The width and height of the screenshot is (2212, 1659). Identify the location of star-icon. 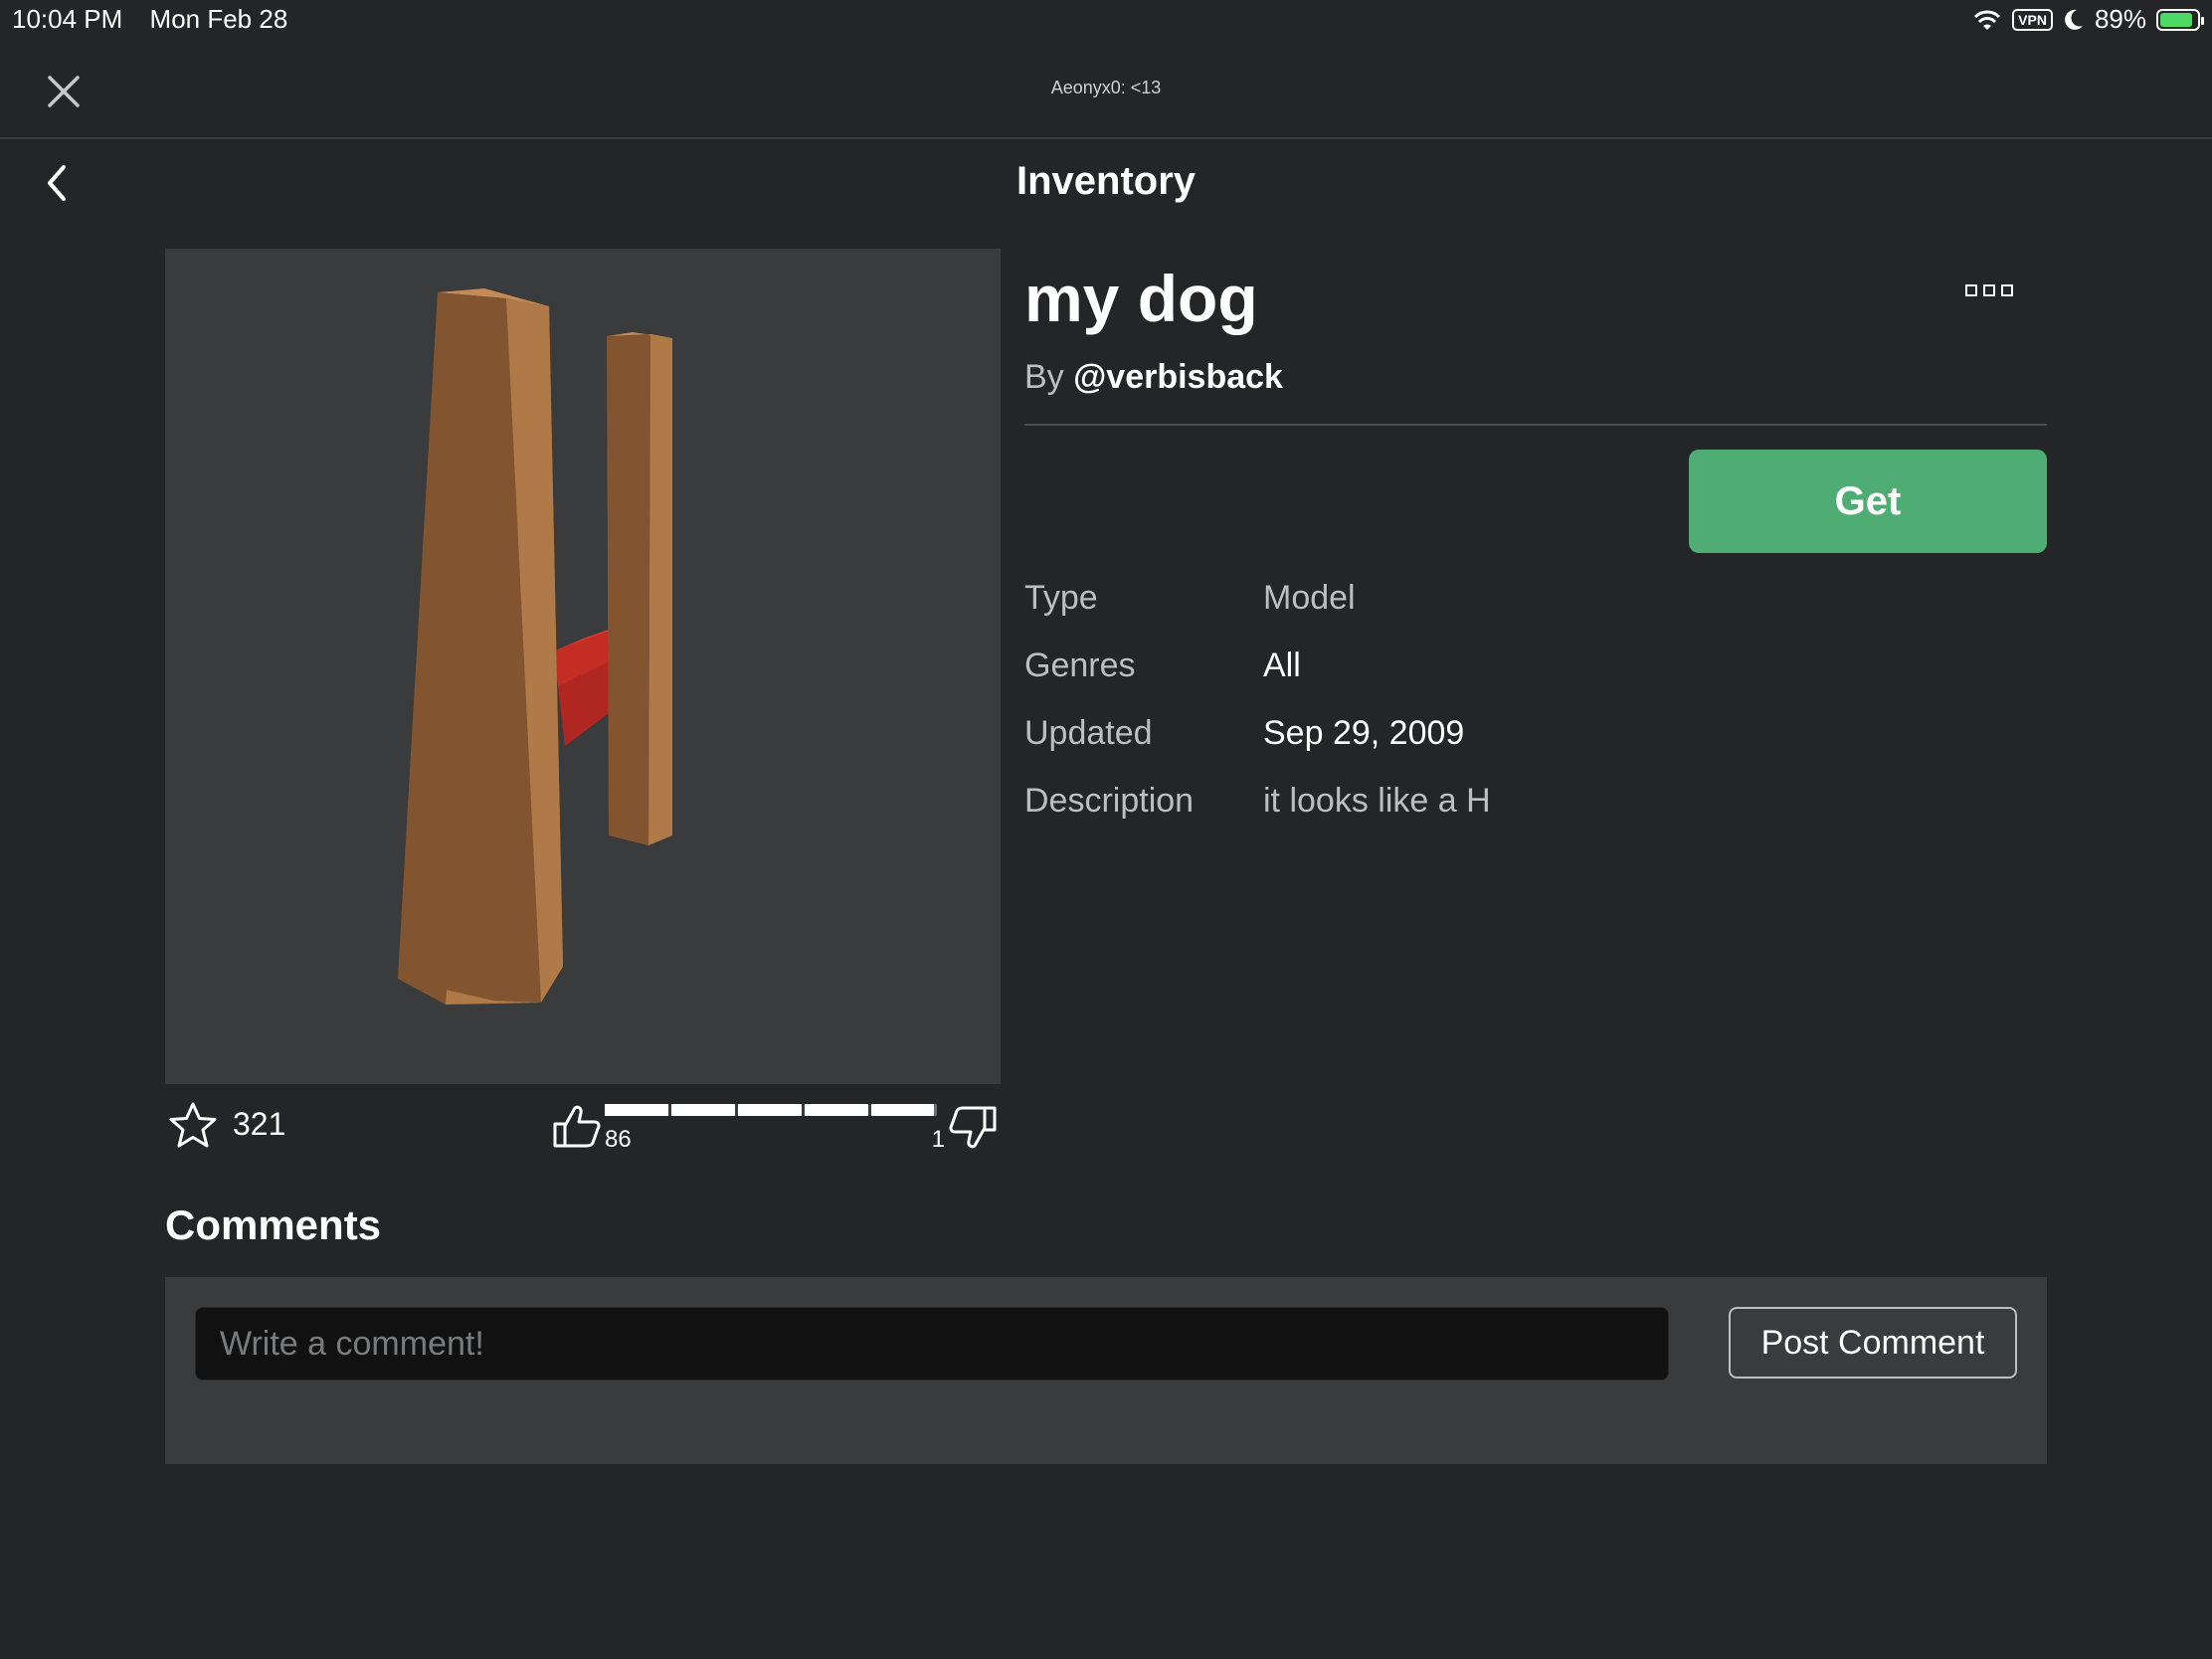
(193, 1126).